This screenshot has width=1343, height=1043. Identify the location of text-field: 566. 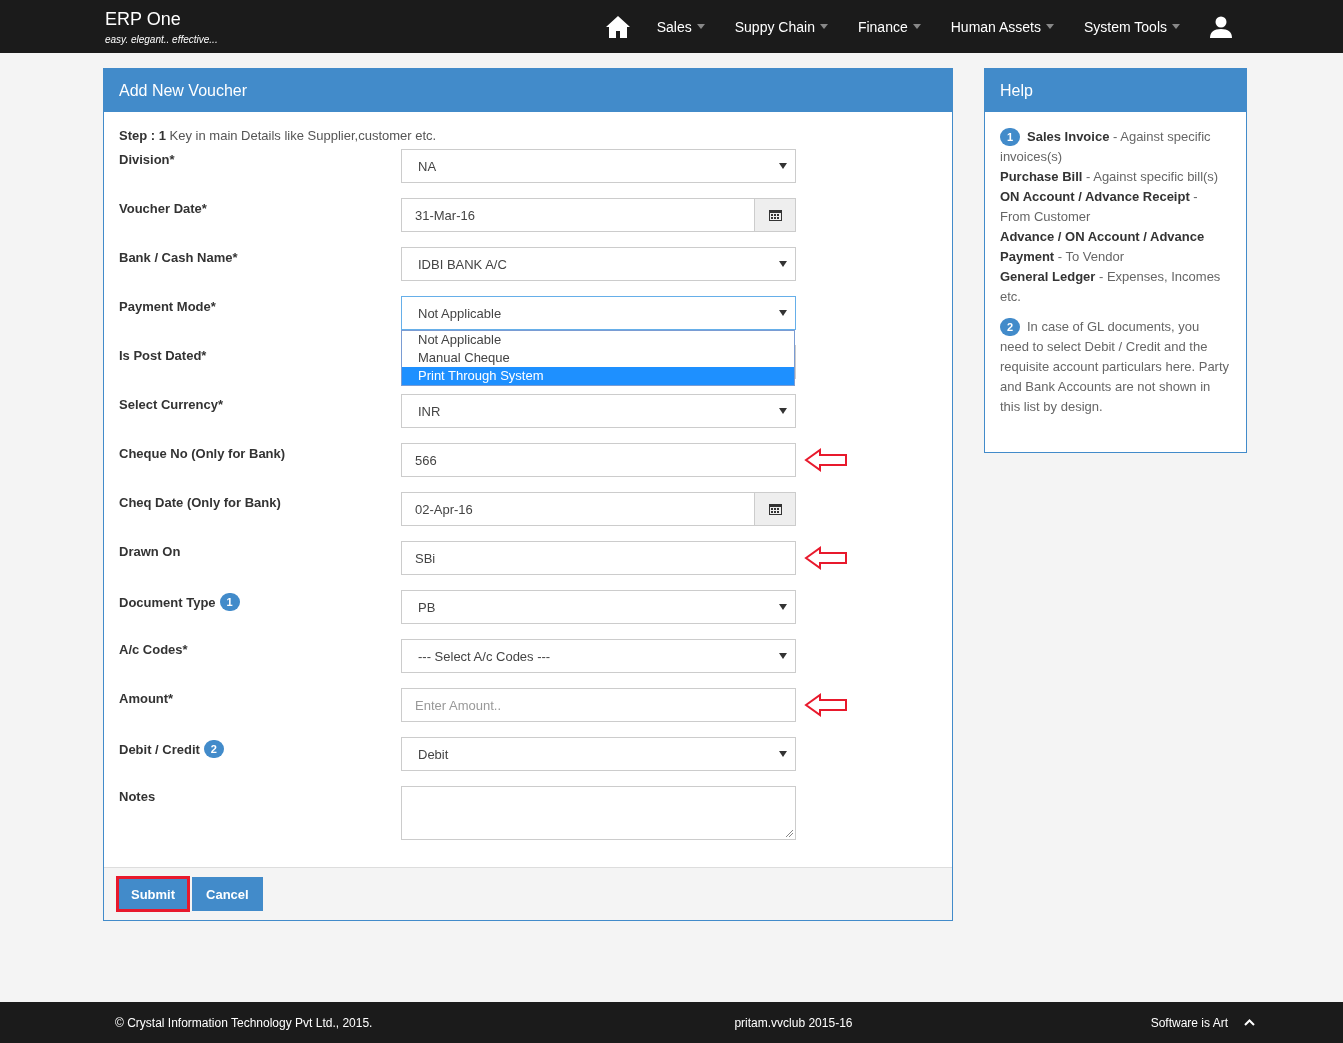
(598, 460).